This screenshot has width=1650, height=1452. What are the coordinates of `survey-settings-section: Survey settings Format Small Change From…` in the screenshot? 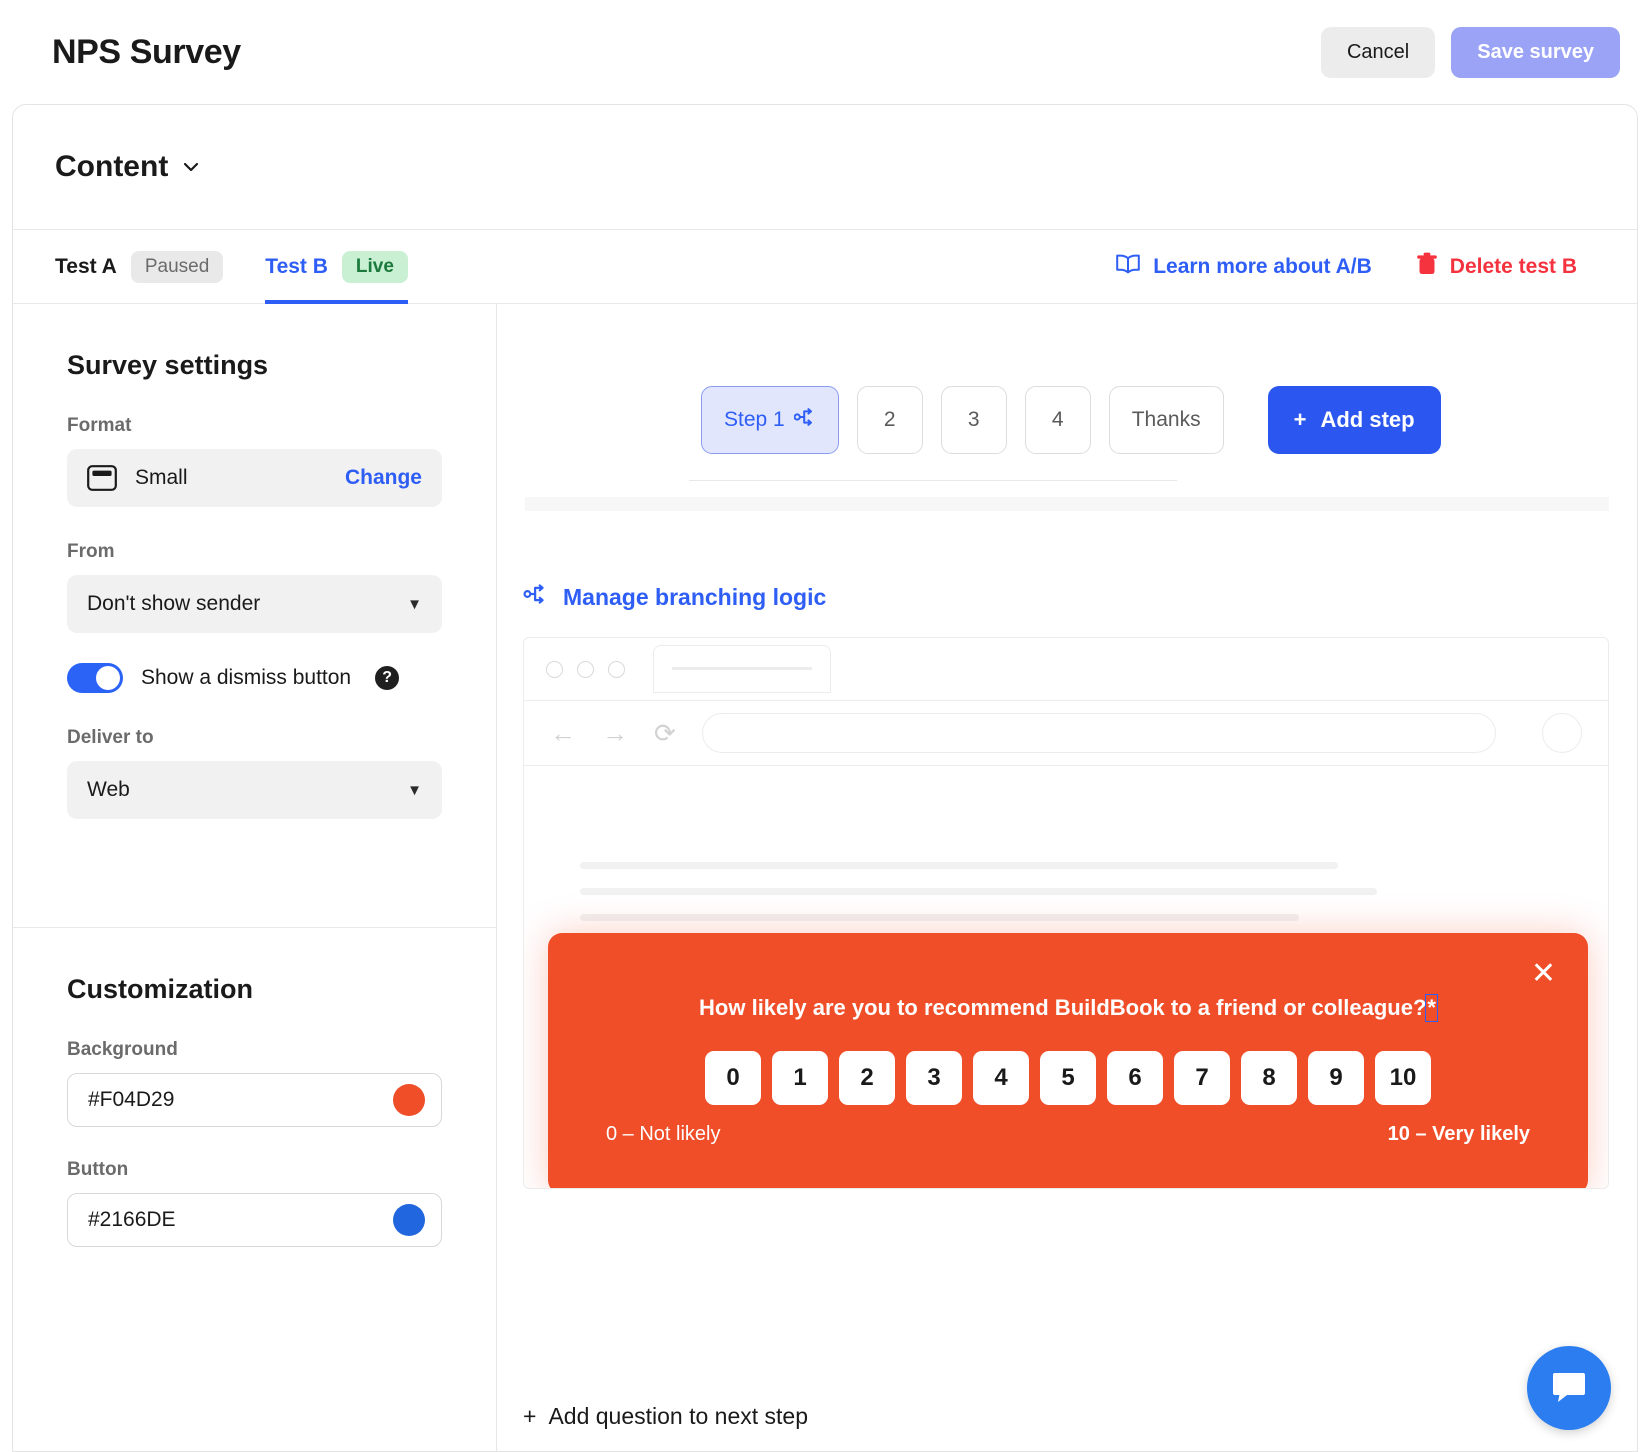 It's located at (254, 589).